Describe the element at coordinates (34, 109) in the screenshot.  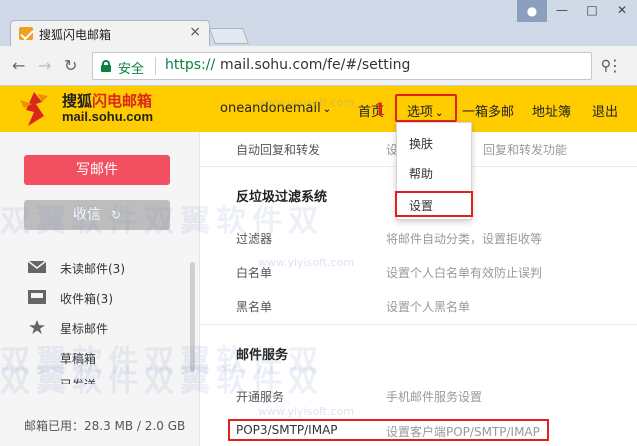
I see `sohu-fox-logo-icon` at that location.